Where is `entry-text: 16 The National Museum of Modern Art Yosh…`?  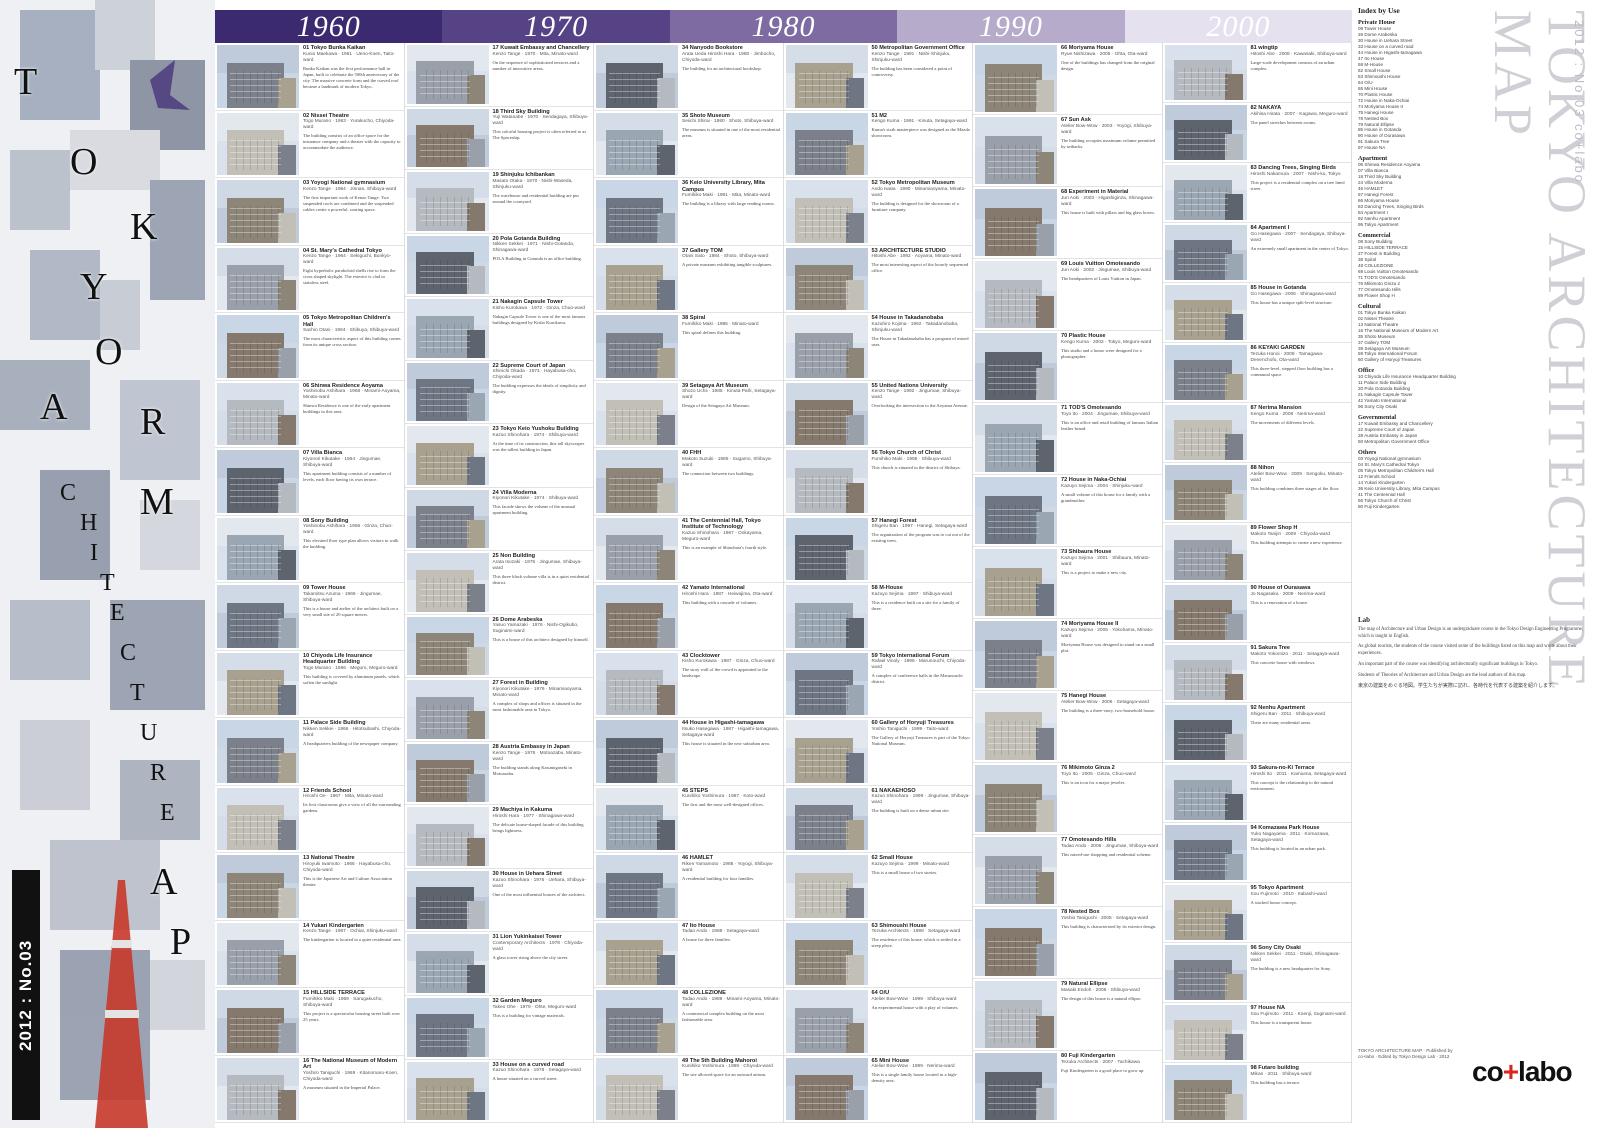
entry-text: 16 The National Museum of Modern Art Yosh… is located at coordinates (350, 1089).